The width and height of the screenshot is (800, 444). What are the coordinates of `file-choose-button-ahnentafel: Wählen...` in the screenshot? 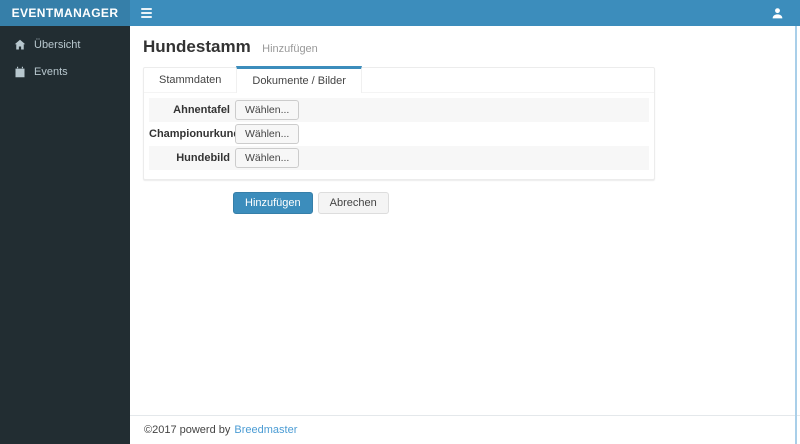 It's located at (267, 110).